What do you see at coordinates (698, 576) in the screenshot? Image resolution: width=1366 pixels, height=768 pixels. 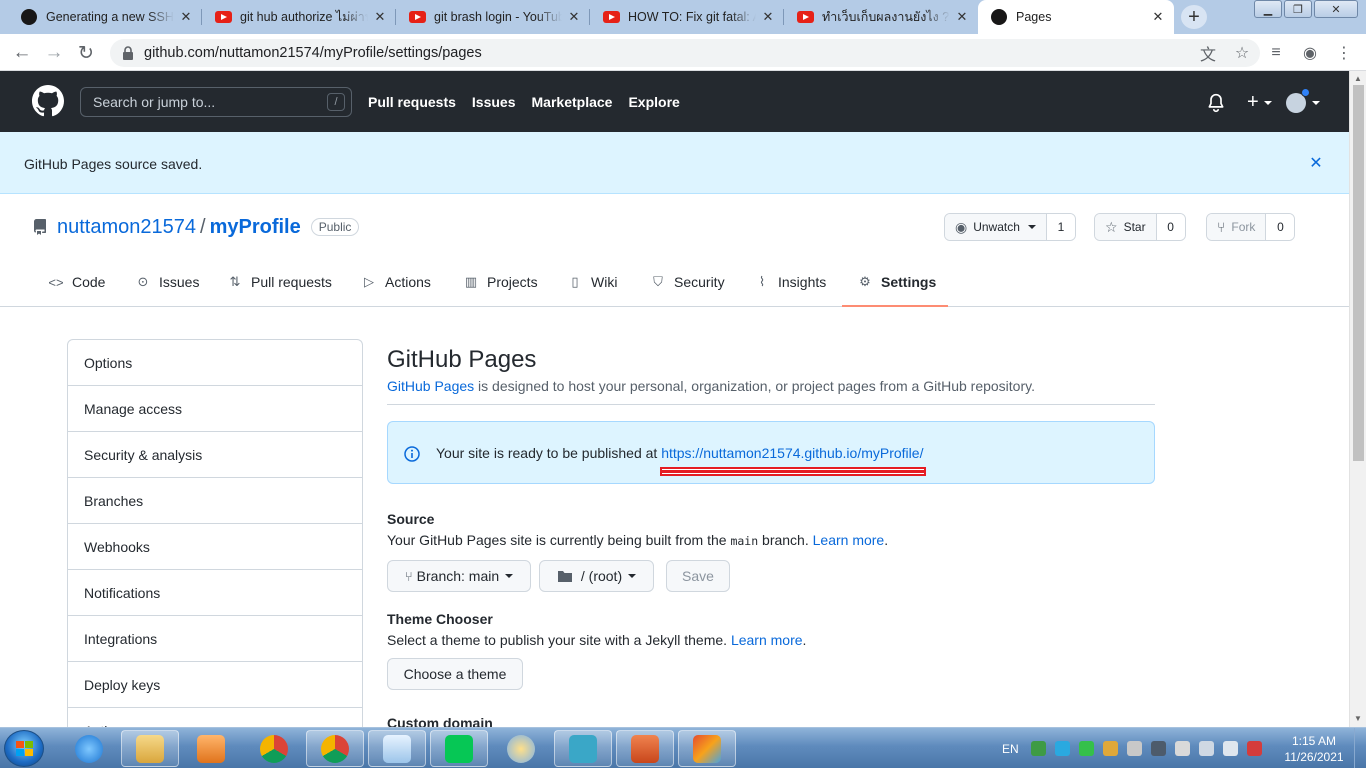 I see `save-button: Save` at bounding box center [698, 576].